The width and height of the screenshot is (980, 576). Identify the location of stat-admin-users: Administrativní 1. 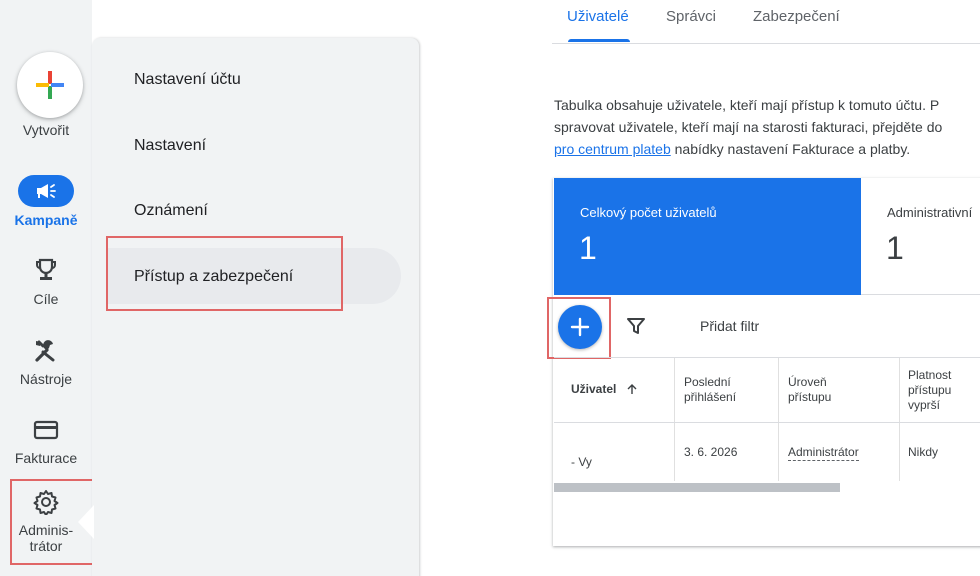
(920, 236).